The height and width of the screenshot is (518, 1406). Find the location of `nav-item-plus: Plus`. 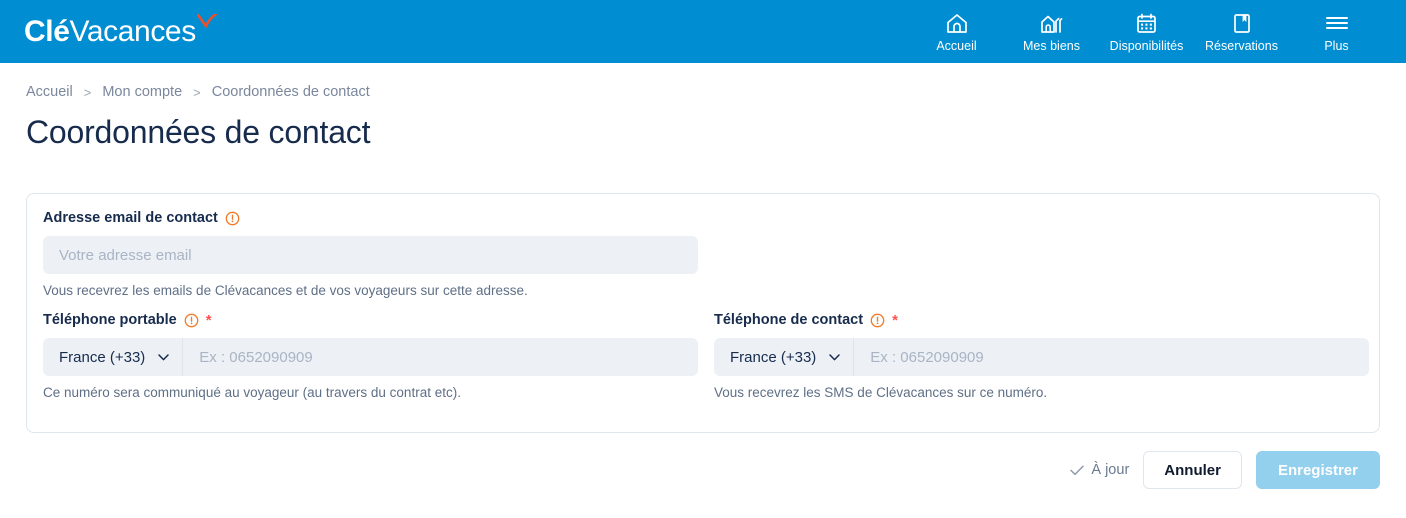

nav-item-plus: Plus is located at coordinates (1336, 30).